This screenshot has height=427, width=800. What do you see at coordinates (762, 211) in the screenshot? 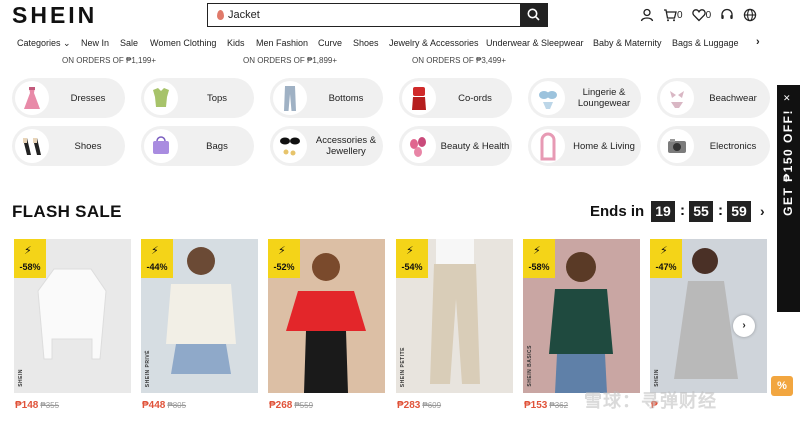
I see `flash-sale-more-arrow: ›` at bounding box center [762, 211].